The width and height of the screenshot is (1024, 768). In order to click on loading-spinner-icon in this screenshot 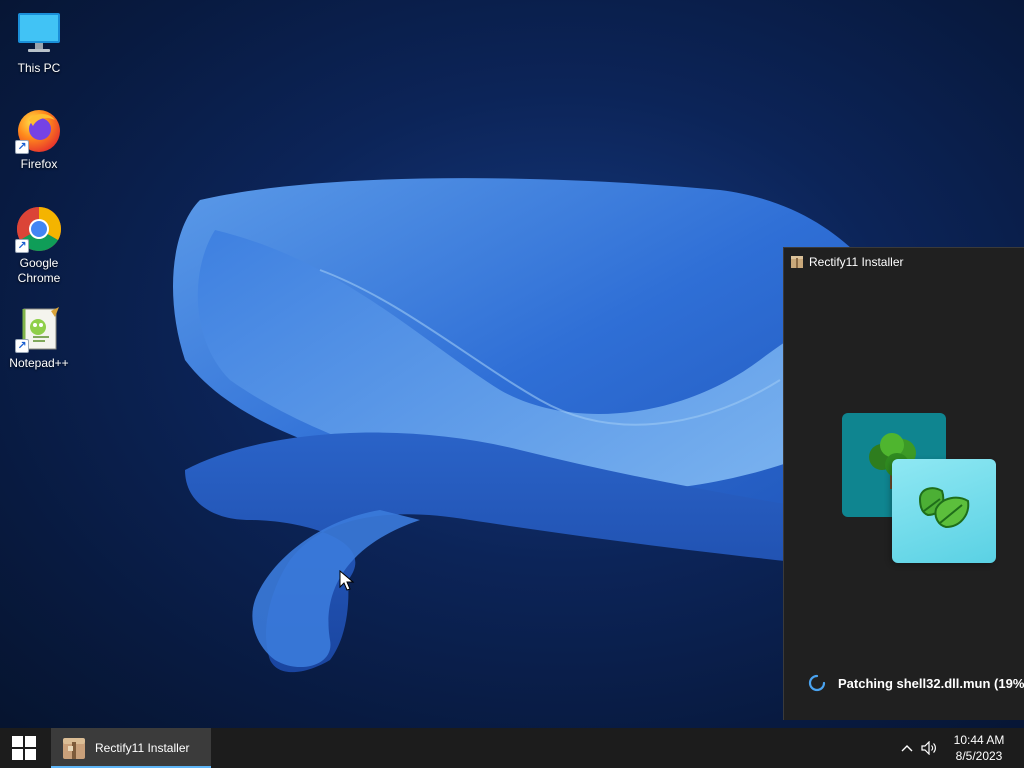, I will do `click(817, 683)`.